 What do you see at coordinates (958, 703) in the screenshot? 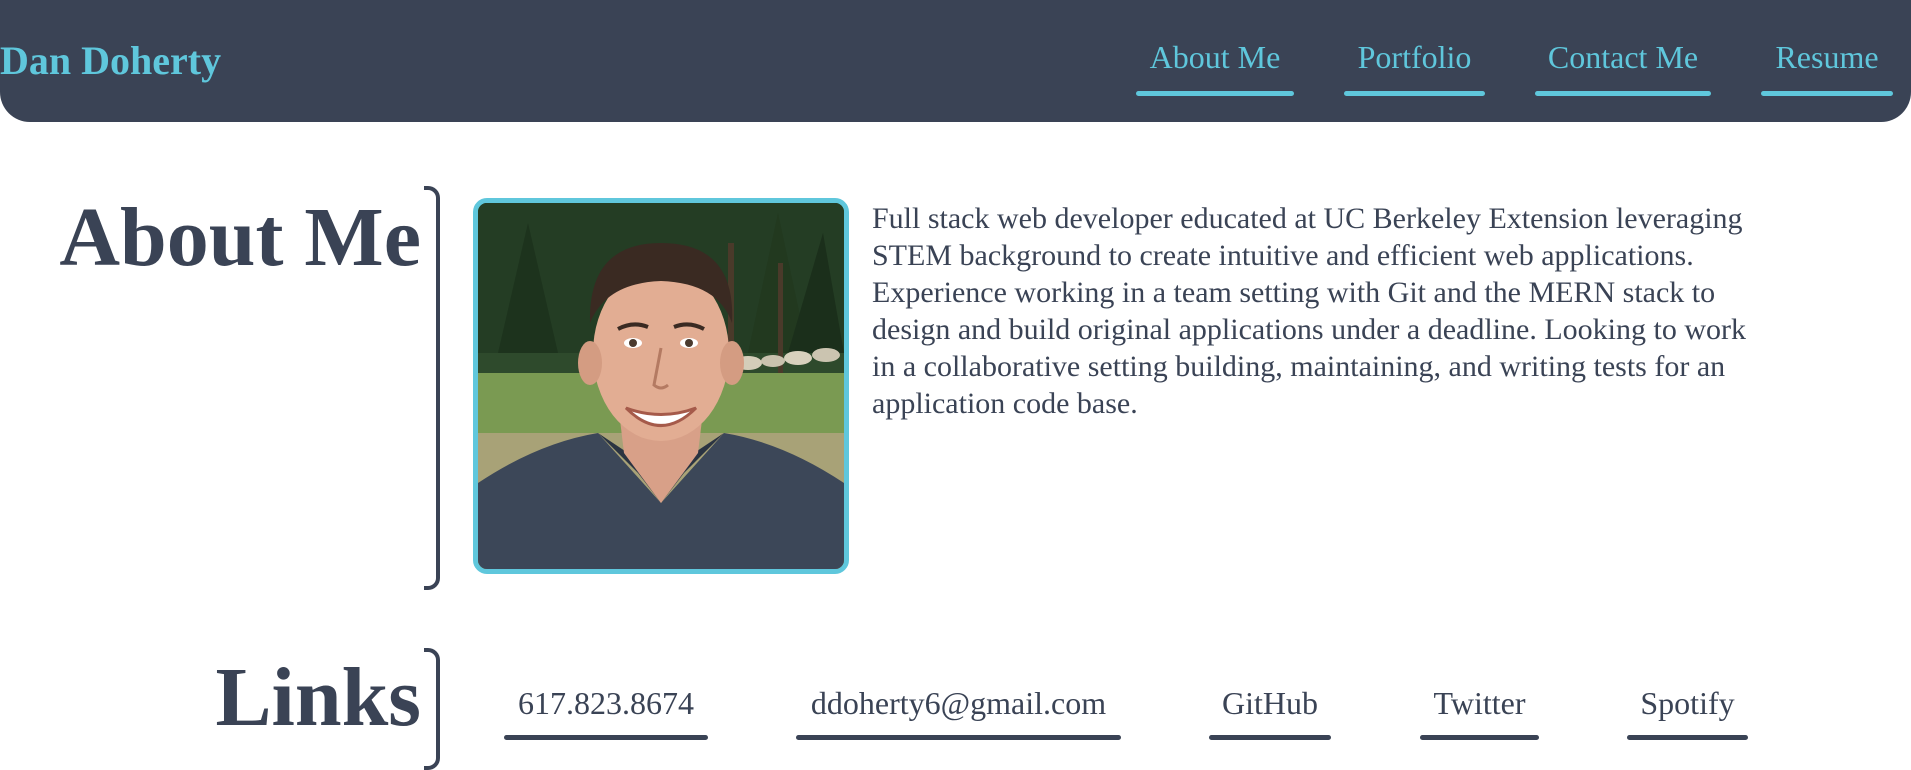
I see `link-email-label: ddoherty6@gmail.com` at bounding box center [958, 703].